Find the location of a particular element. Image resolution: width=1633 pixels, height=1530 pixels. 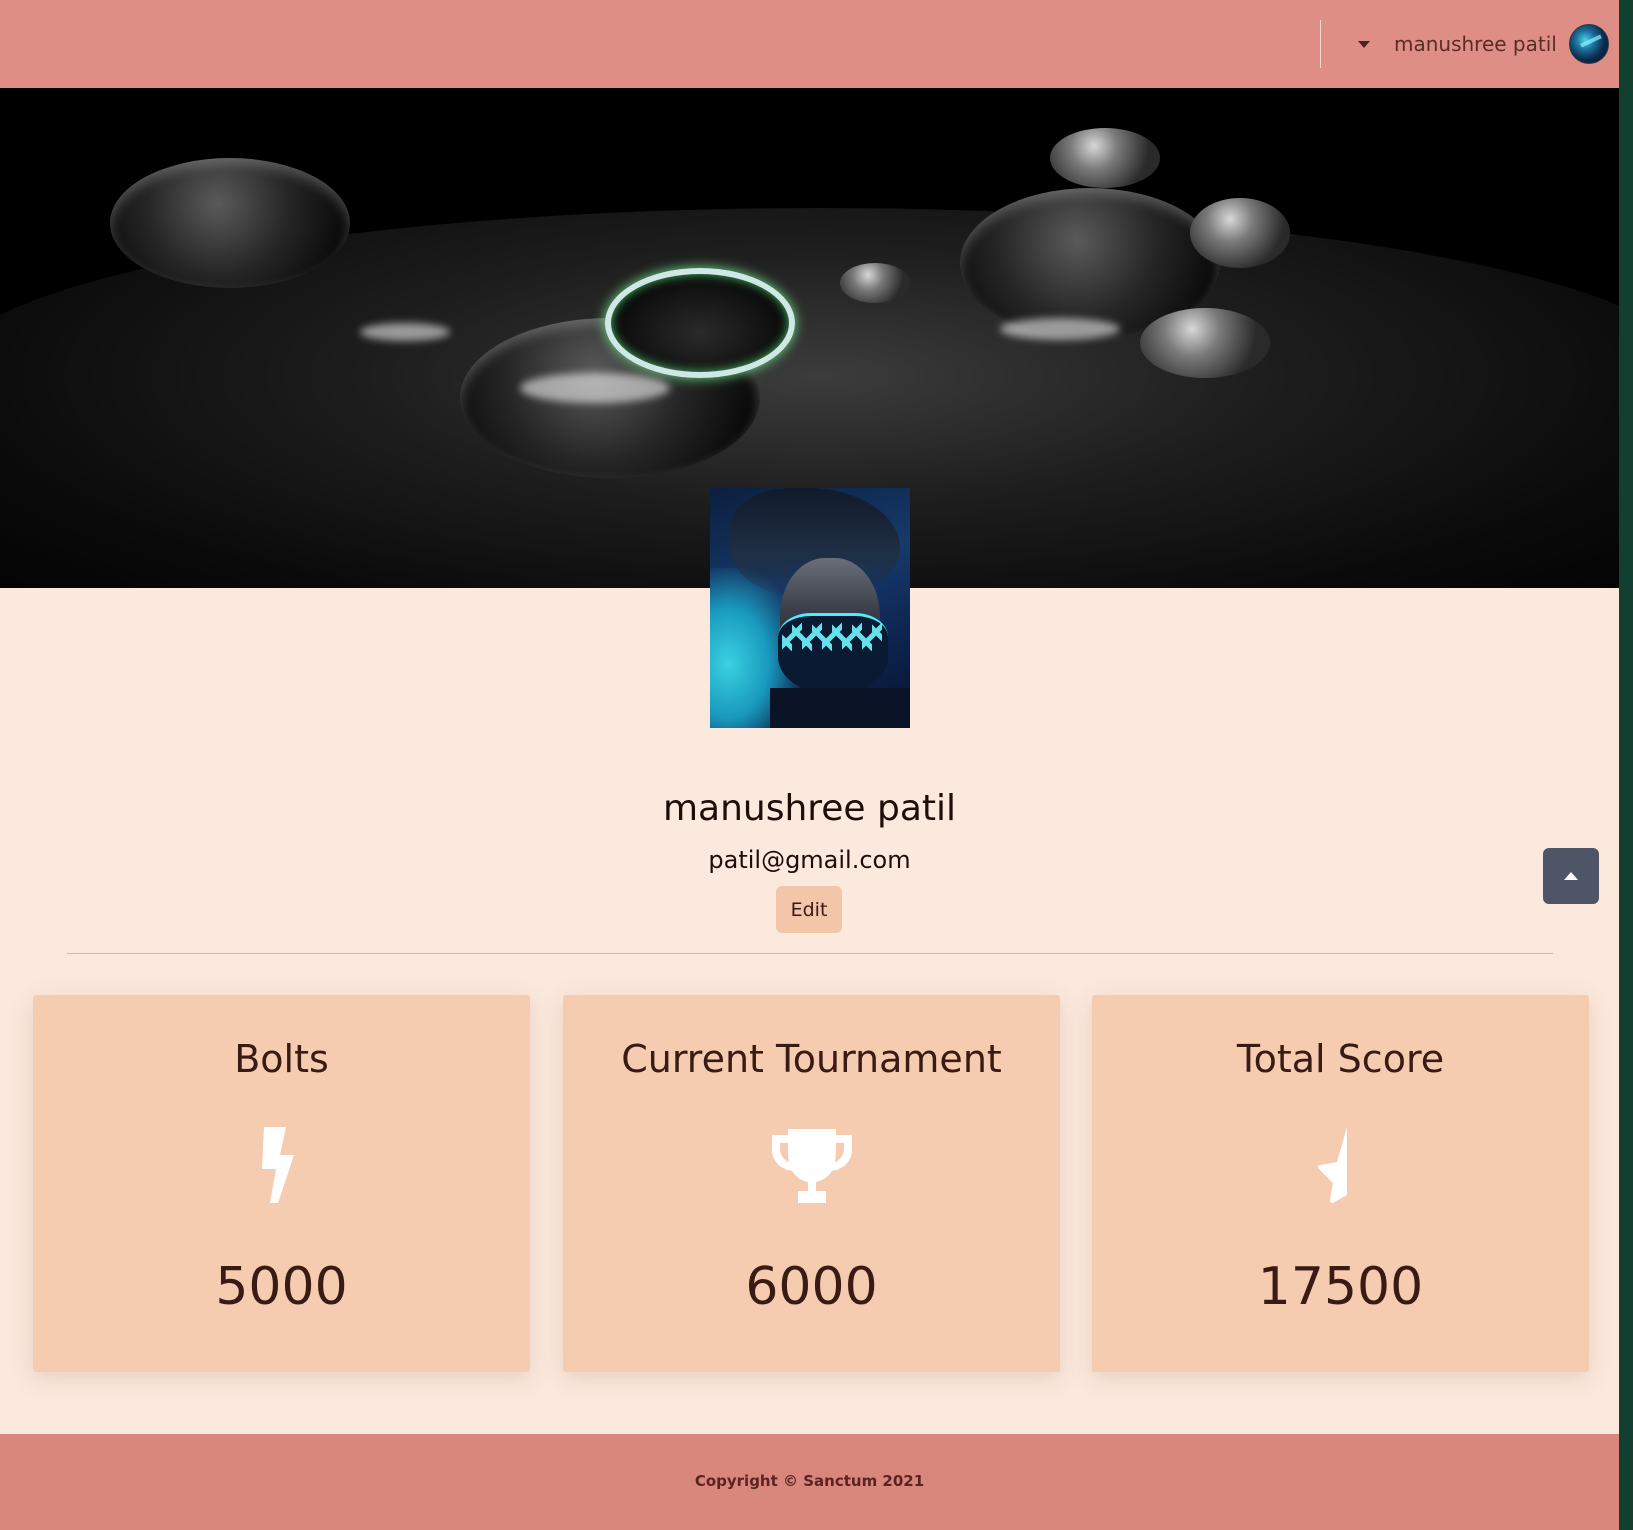

profile-name: manushree patil is located at coordinates (809, 808).